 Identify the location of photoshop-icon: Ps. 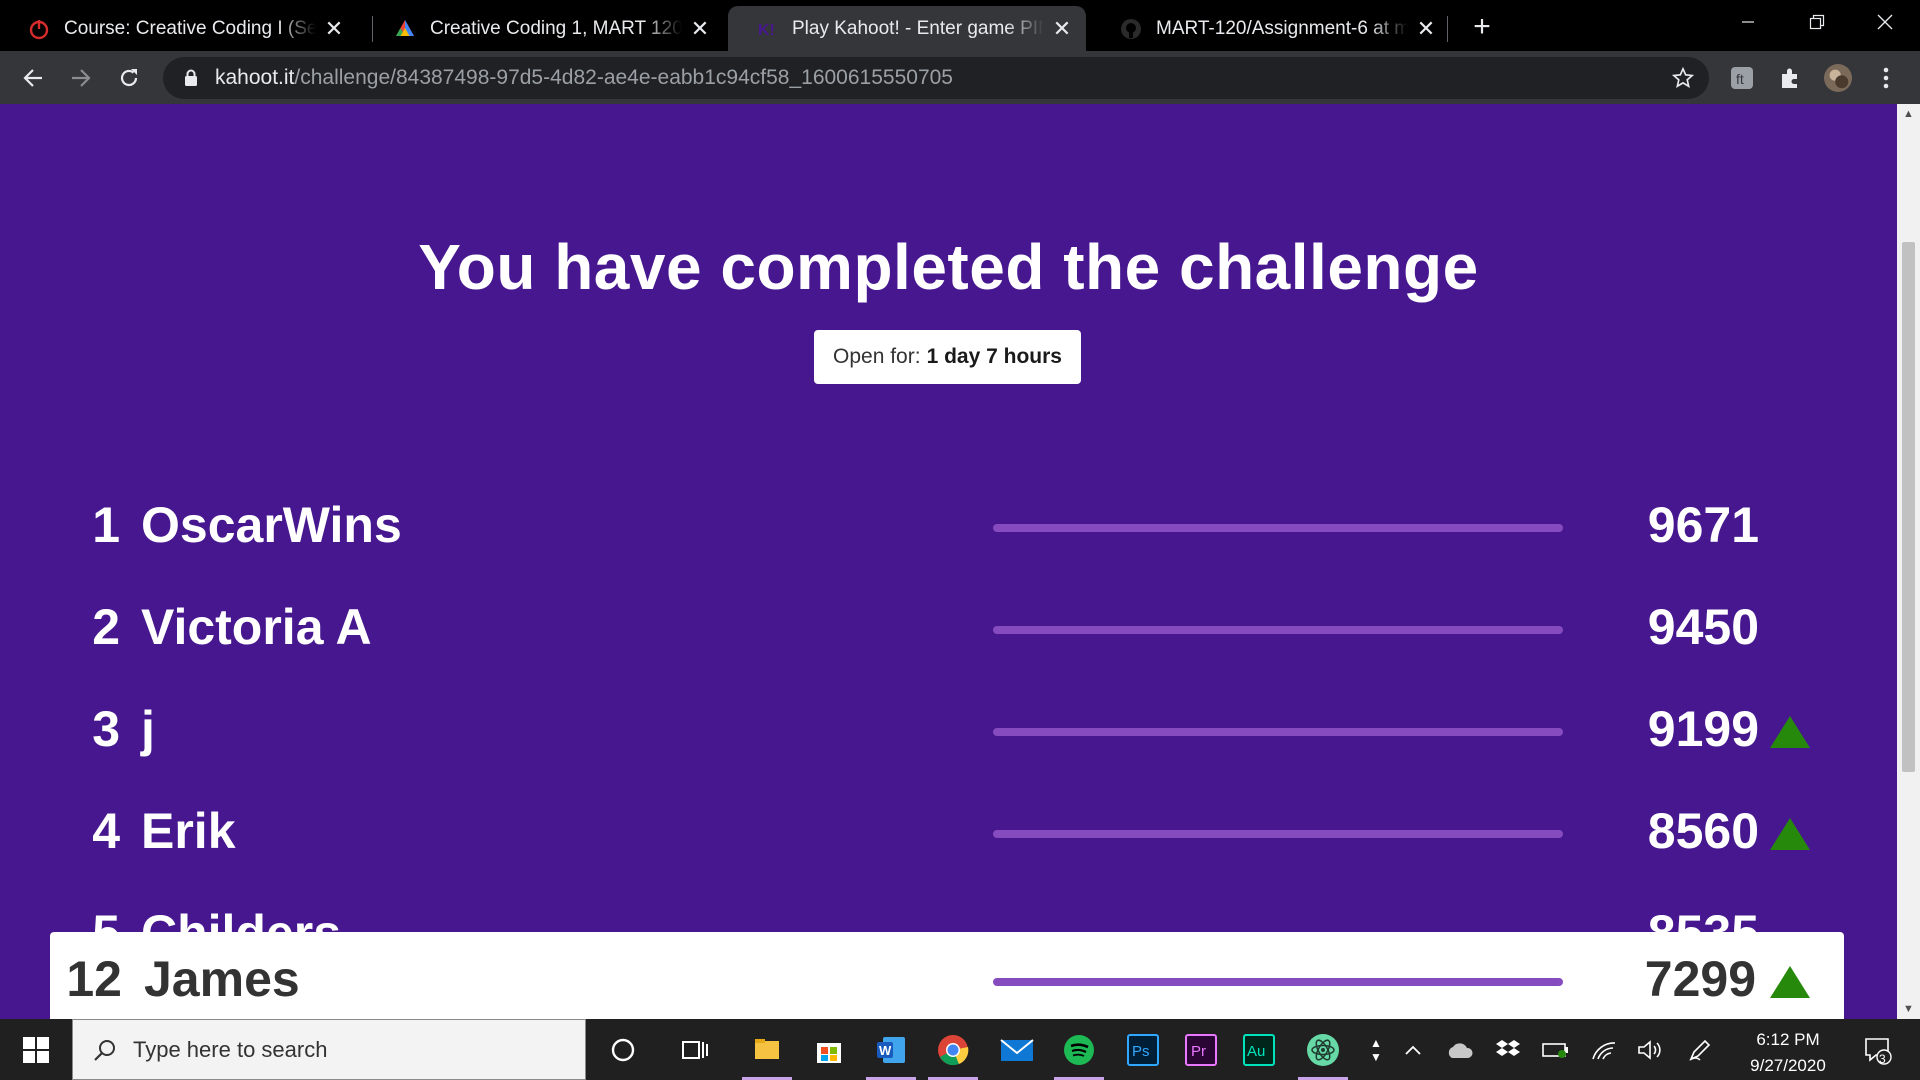
(1143, 1049).